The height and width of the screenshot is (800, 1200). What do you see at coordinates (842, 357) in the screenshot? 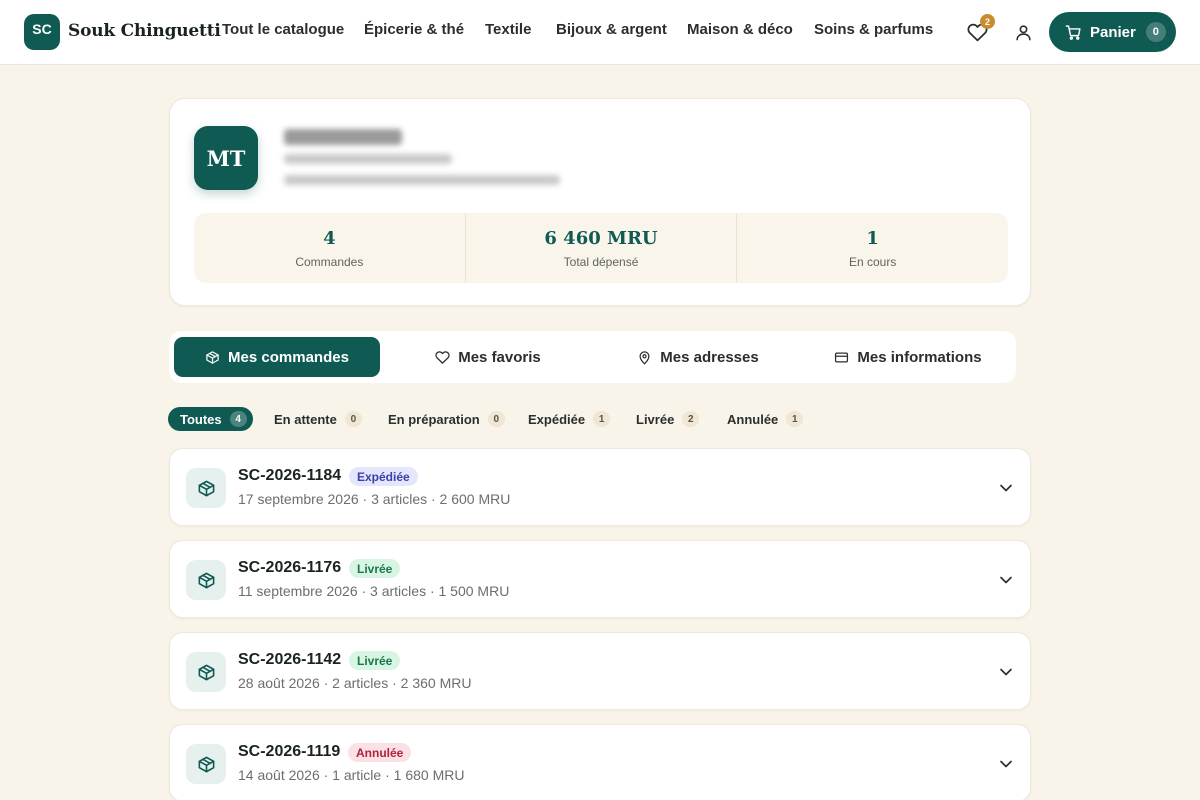
I see `card-icon` at bounding box center [842, 357].